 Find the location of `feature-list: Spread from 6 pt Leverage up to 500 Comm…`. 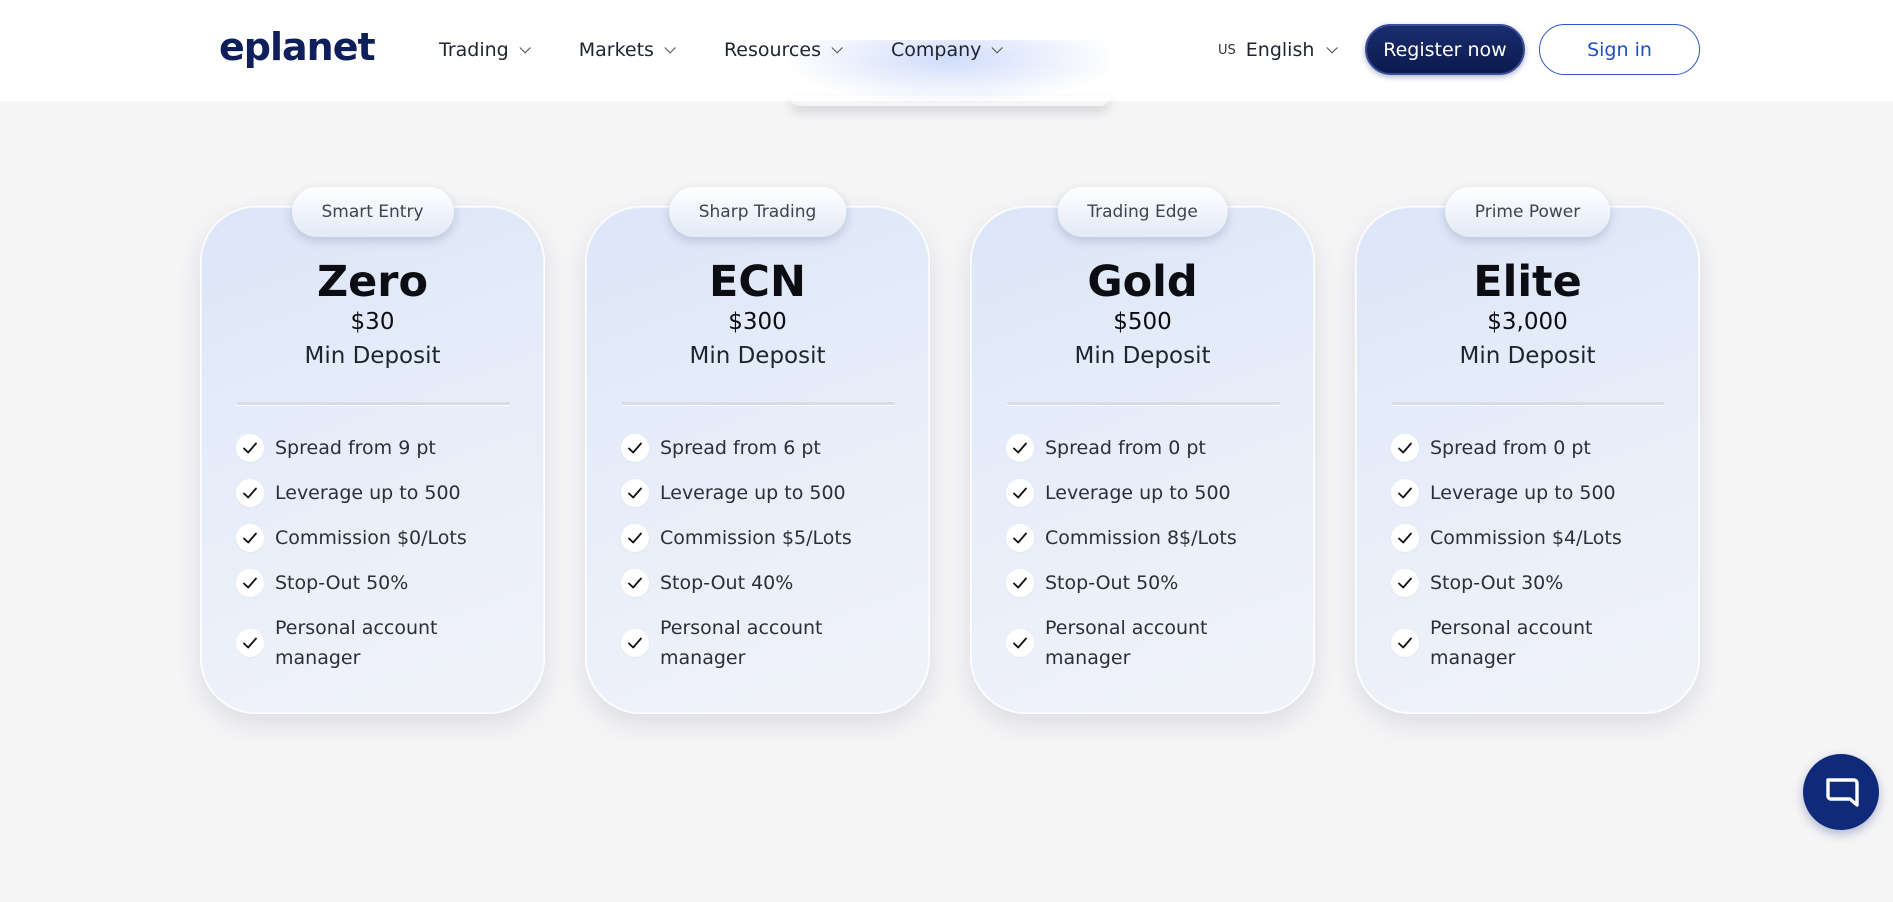

feature-list: Spread from 6 pt Leverage up to 500 Comm… is located at coordinates (766, 560).